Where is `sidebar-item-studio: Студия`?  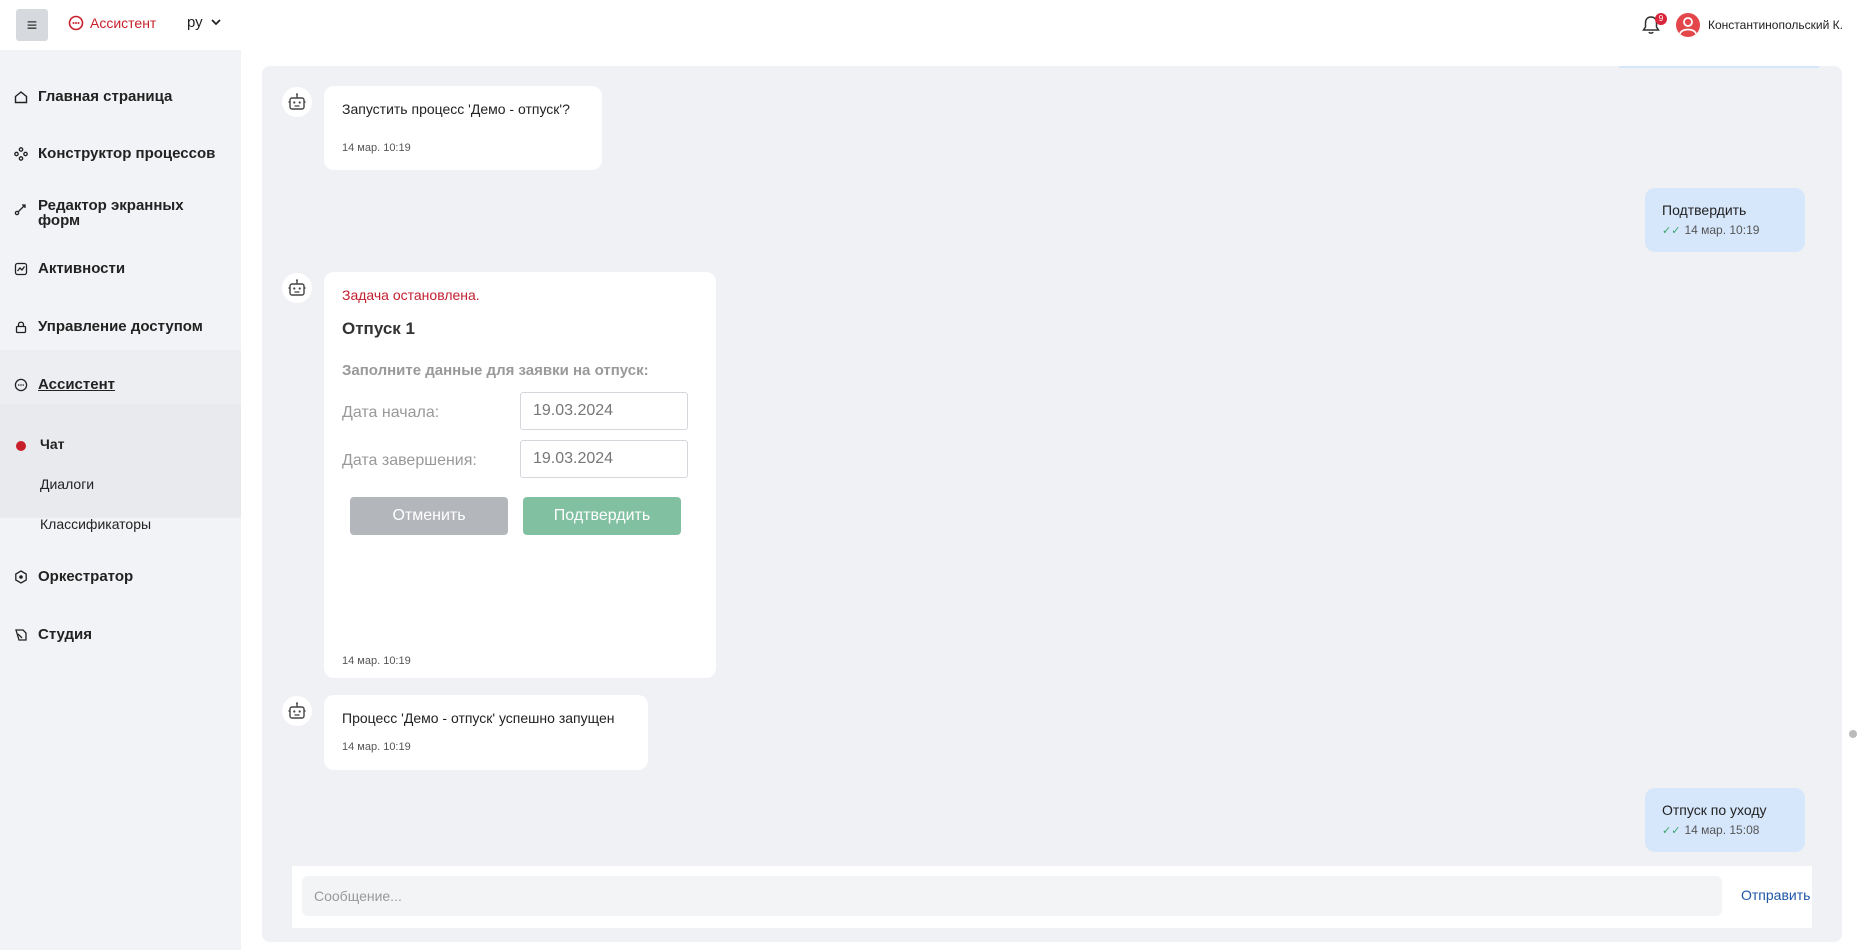 sidebar-item-studio: Студия is located at coordinates (53, 634).